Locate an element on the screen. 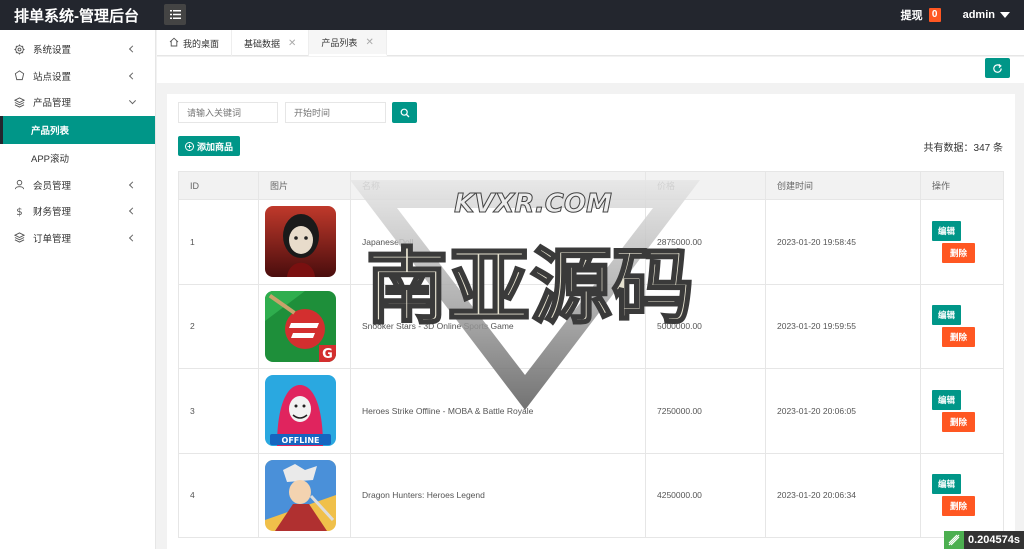 The width and height of the screenshot is (1024, 549). cell-id: 1 is located at coordinates (218, 242).